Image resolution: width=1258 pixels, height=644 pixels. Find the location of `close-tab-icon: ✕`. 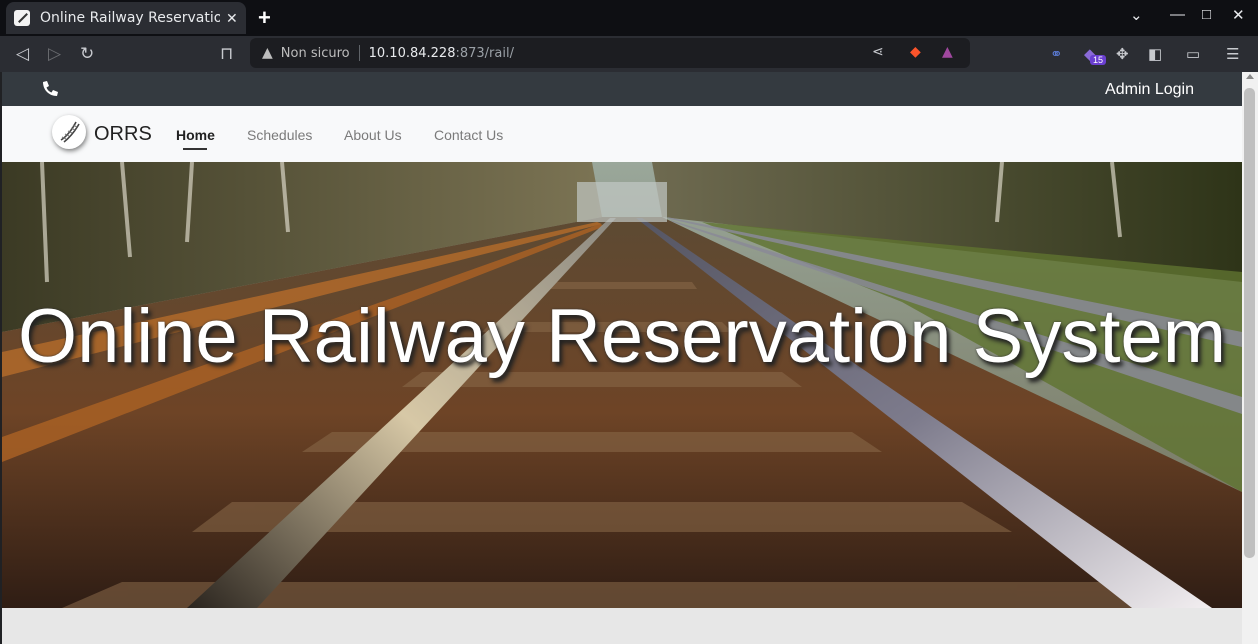

close-tab-icon: ✕ is located at coordinates (232, 18).